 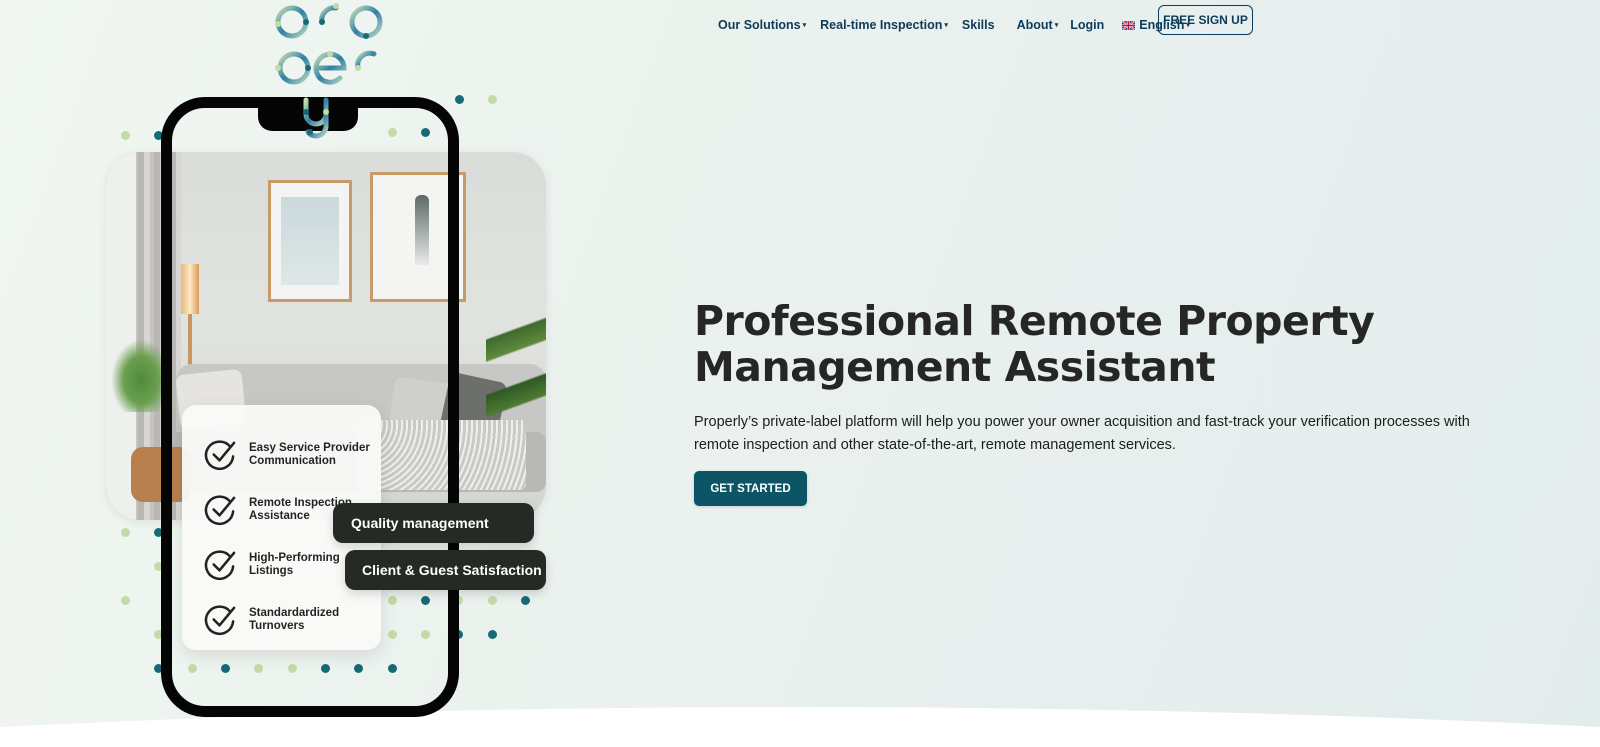 What do you see at coordinates (334, 70) in the screenshot?
I see `properly-logo` at bounding box center [334, 70].